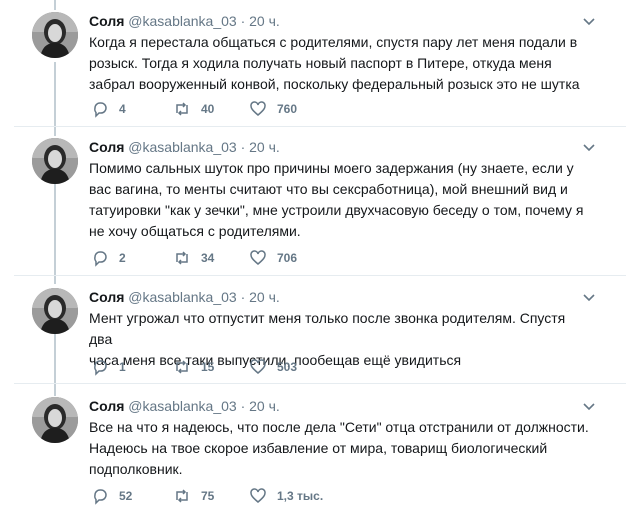 This screenshot has height=516, width=626. What do you see at coordinates (193, 109) in the screenshot?
I see `retweet-button: 40` at bounding box center [193, 109].